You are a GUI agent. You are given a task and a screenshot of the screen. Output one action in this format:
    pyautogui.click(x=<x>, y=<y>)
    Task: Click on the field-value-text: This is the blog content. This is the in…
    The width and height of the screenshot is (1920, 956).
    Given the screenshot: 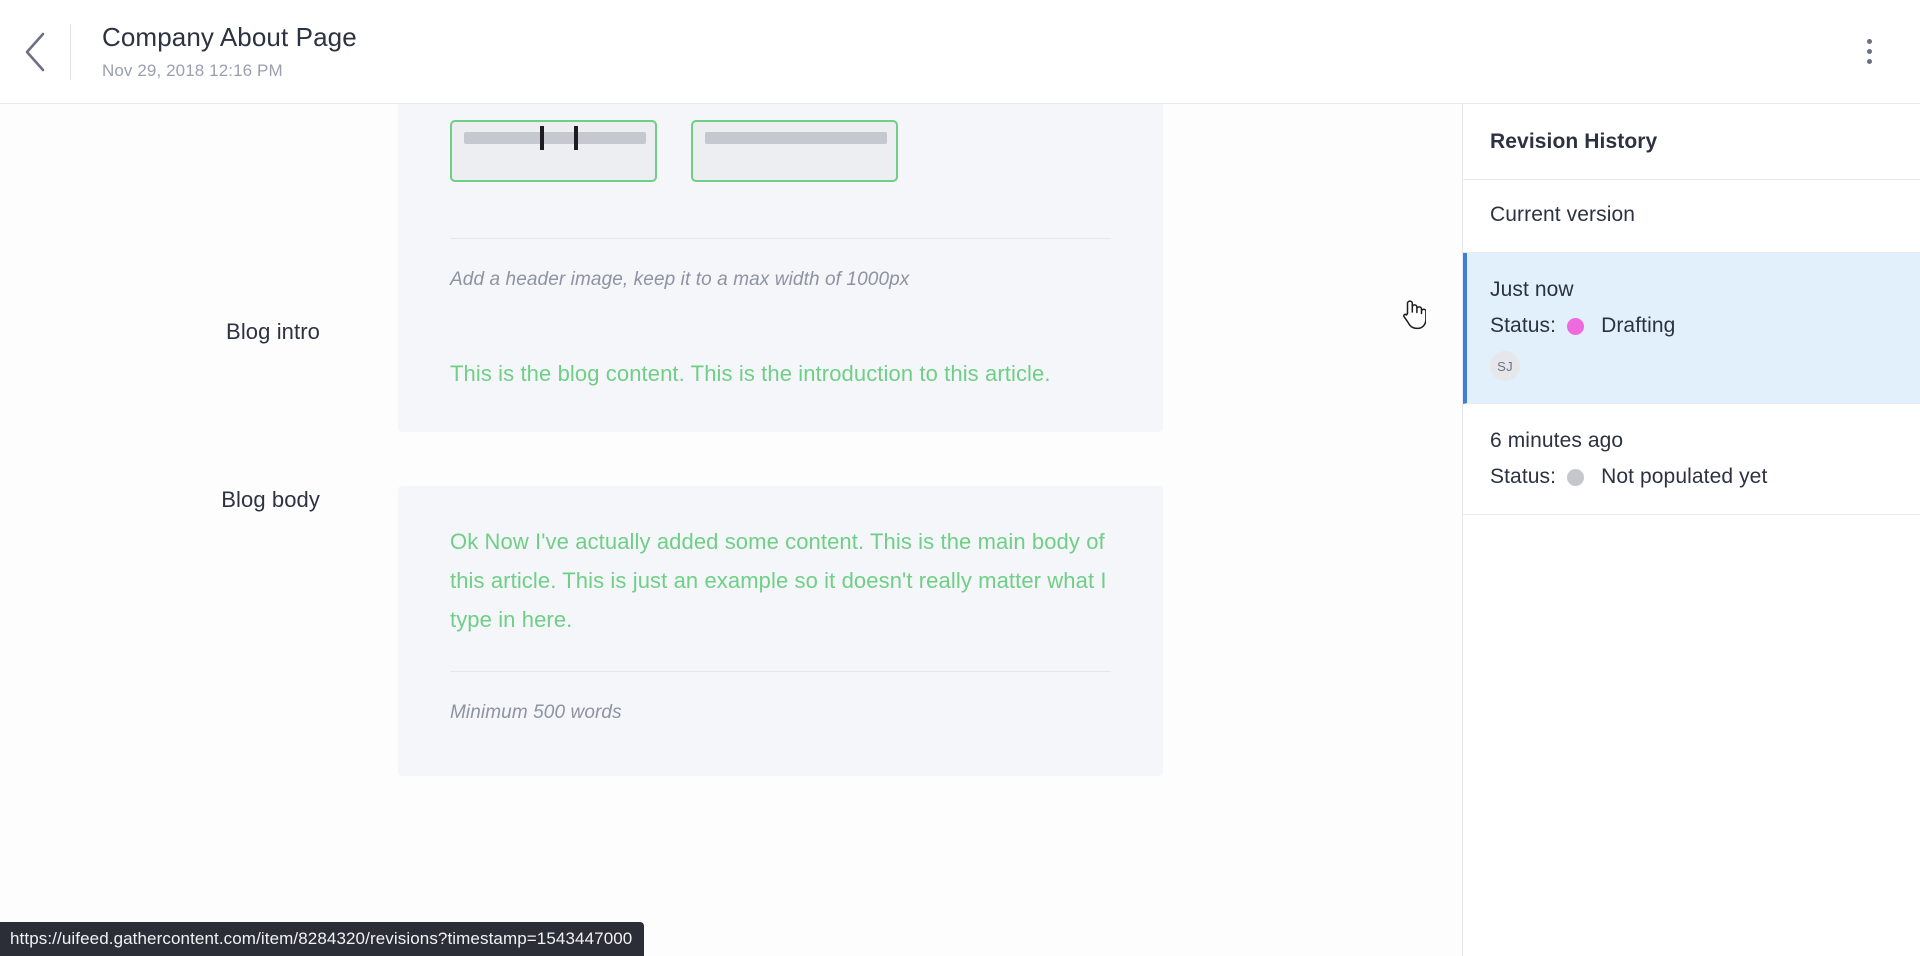 What is the action you would take?
    pyautogui.click(x=750, y=373)
    